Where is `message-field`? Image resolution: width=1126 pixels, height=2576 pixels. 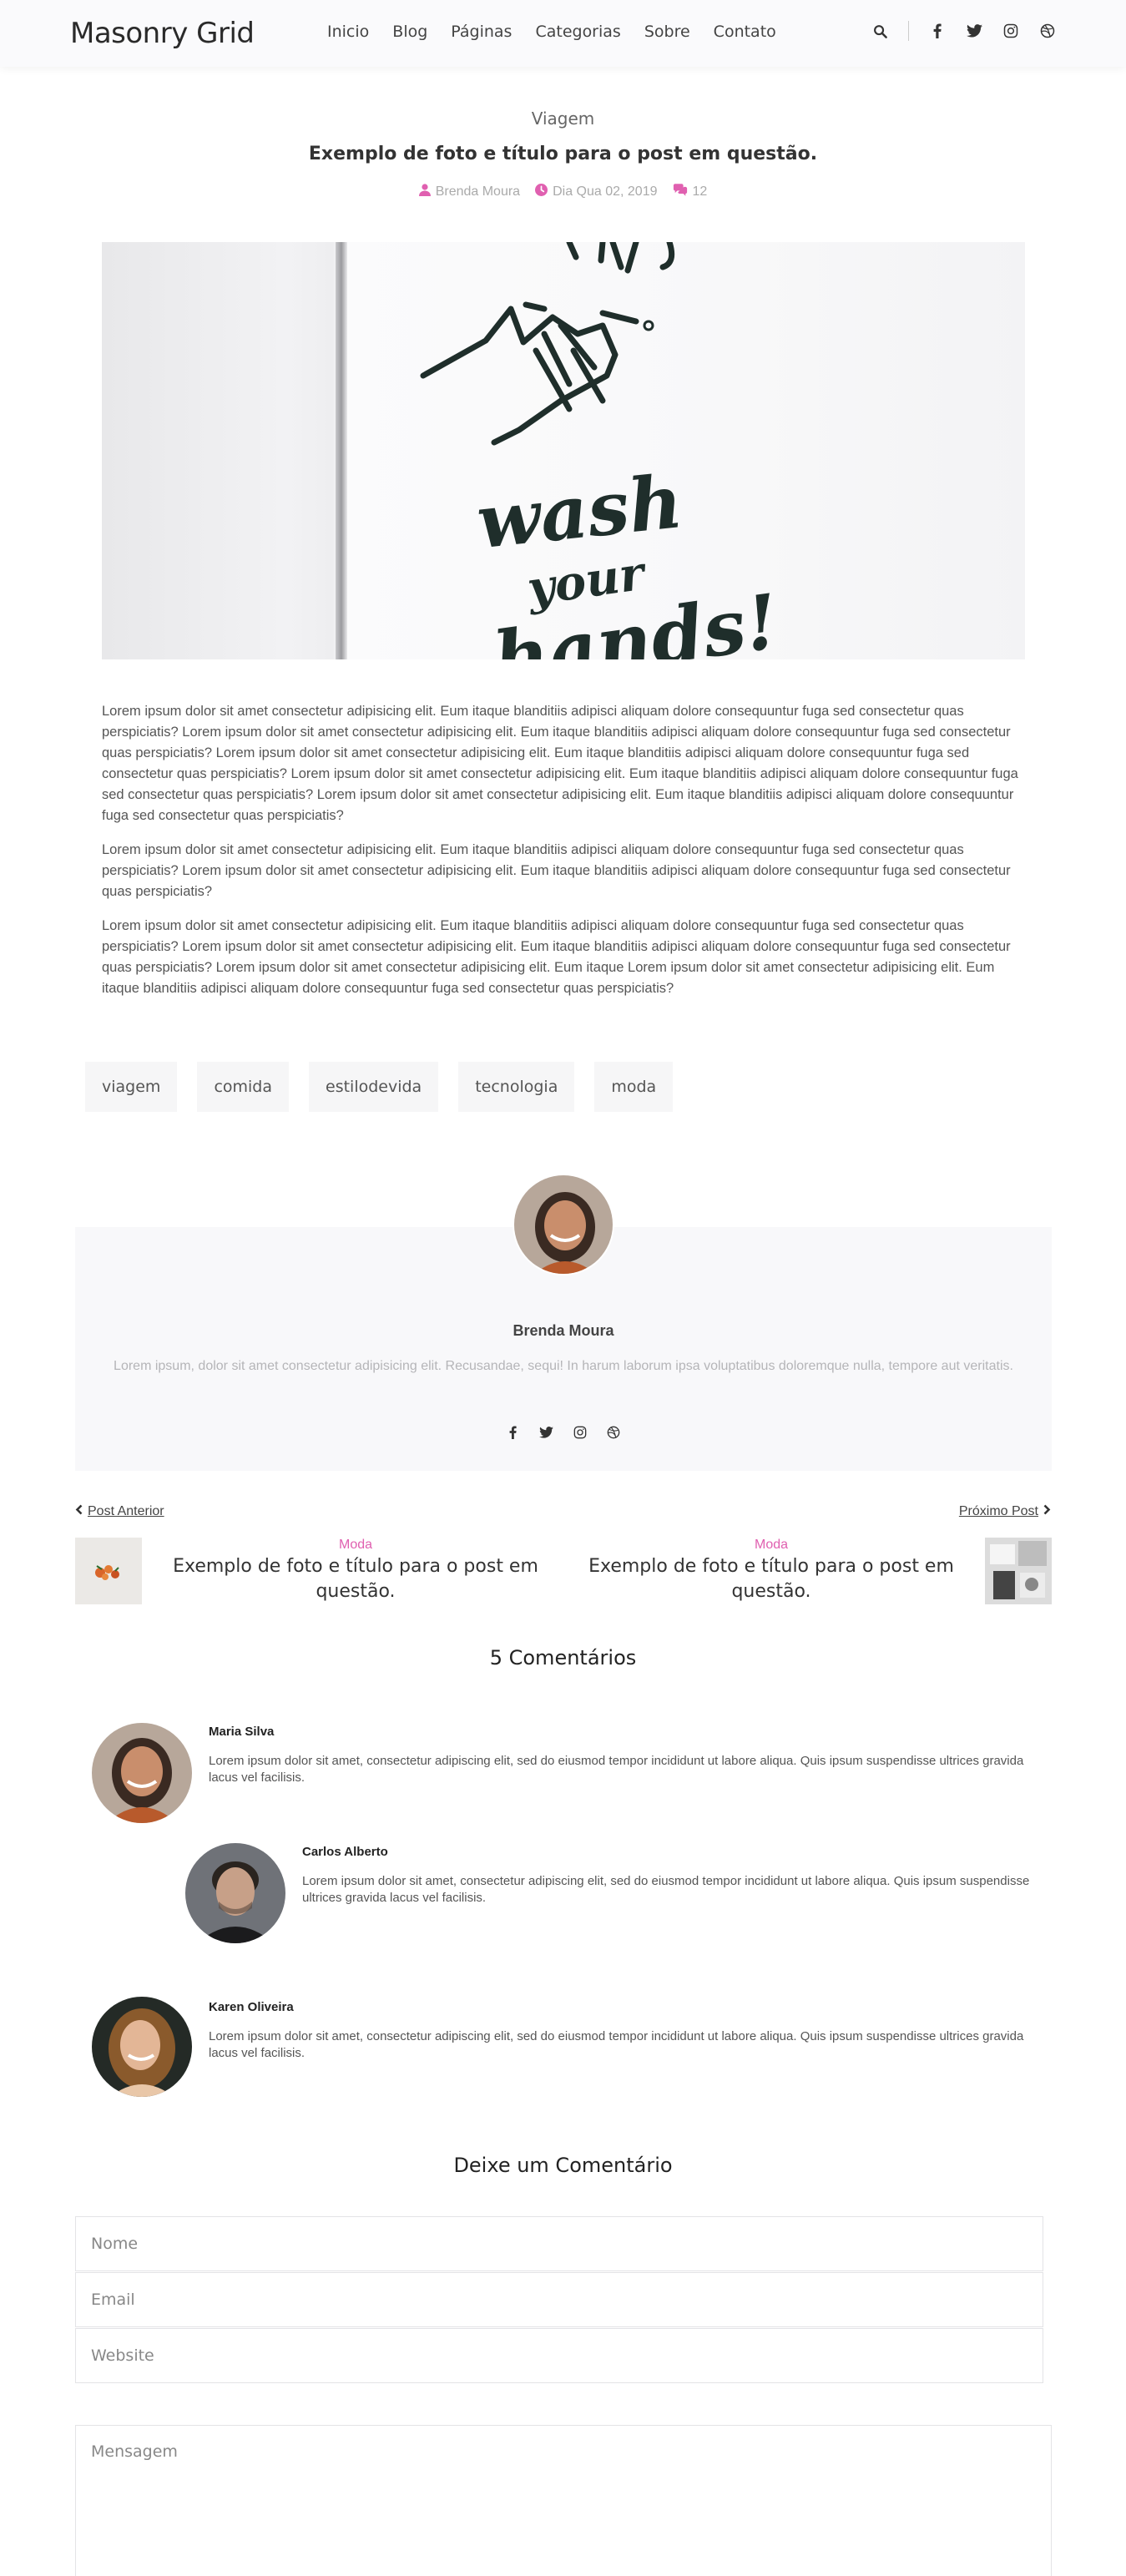
message-field is located at coordinates (563, 2500).